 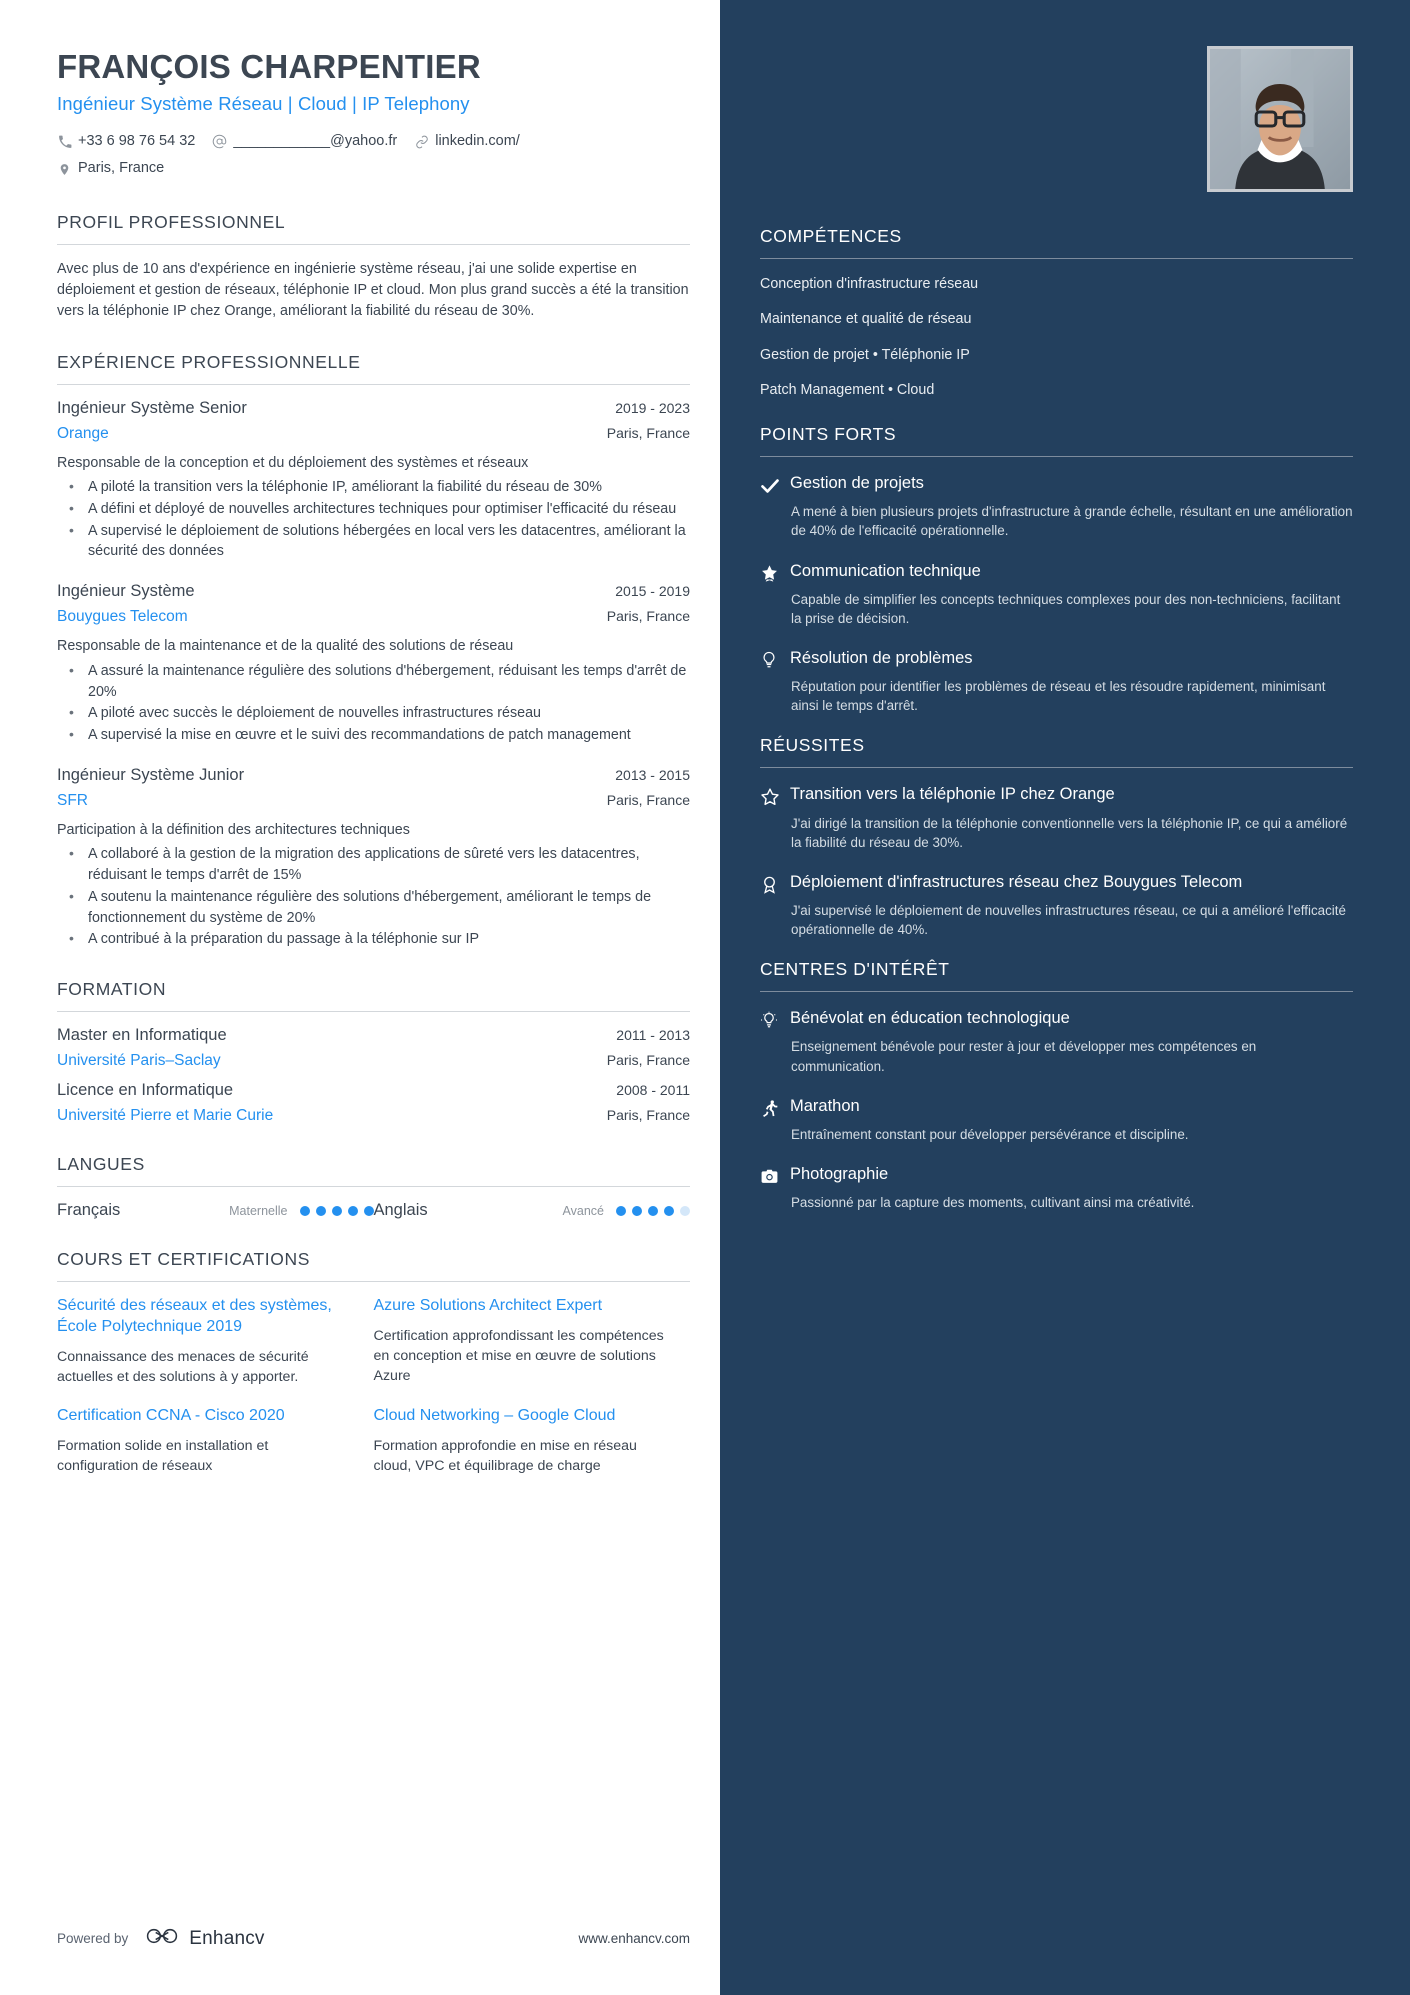 I want to click on interests-section-title: CENTRES D'INTÉRÊT, so click(x=855, y=969).